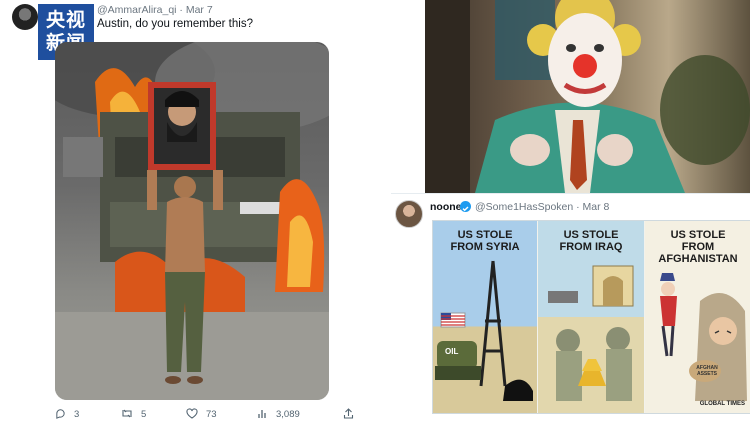  I want to click on logo-line-1: 央视, so click(65, 20).